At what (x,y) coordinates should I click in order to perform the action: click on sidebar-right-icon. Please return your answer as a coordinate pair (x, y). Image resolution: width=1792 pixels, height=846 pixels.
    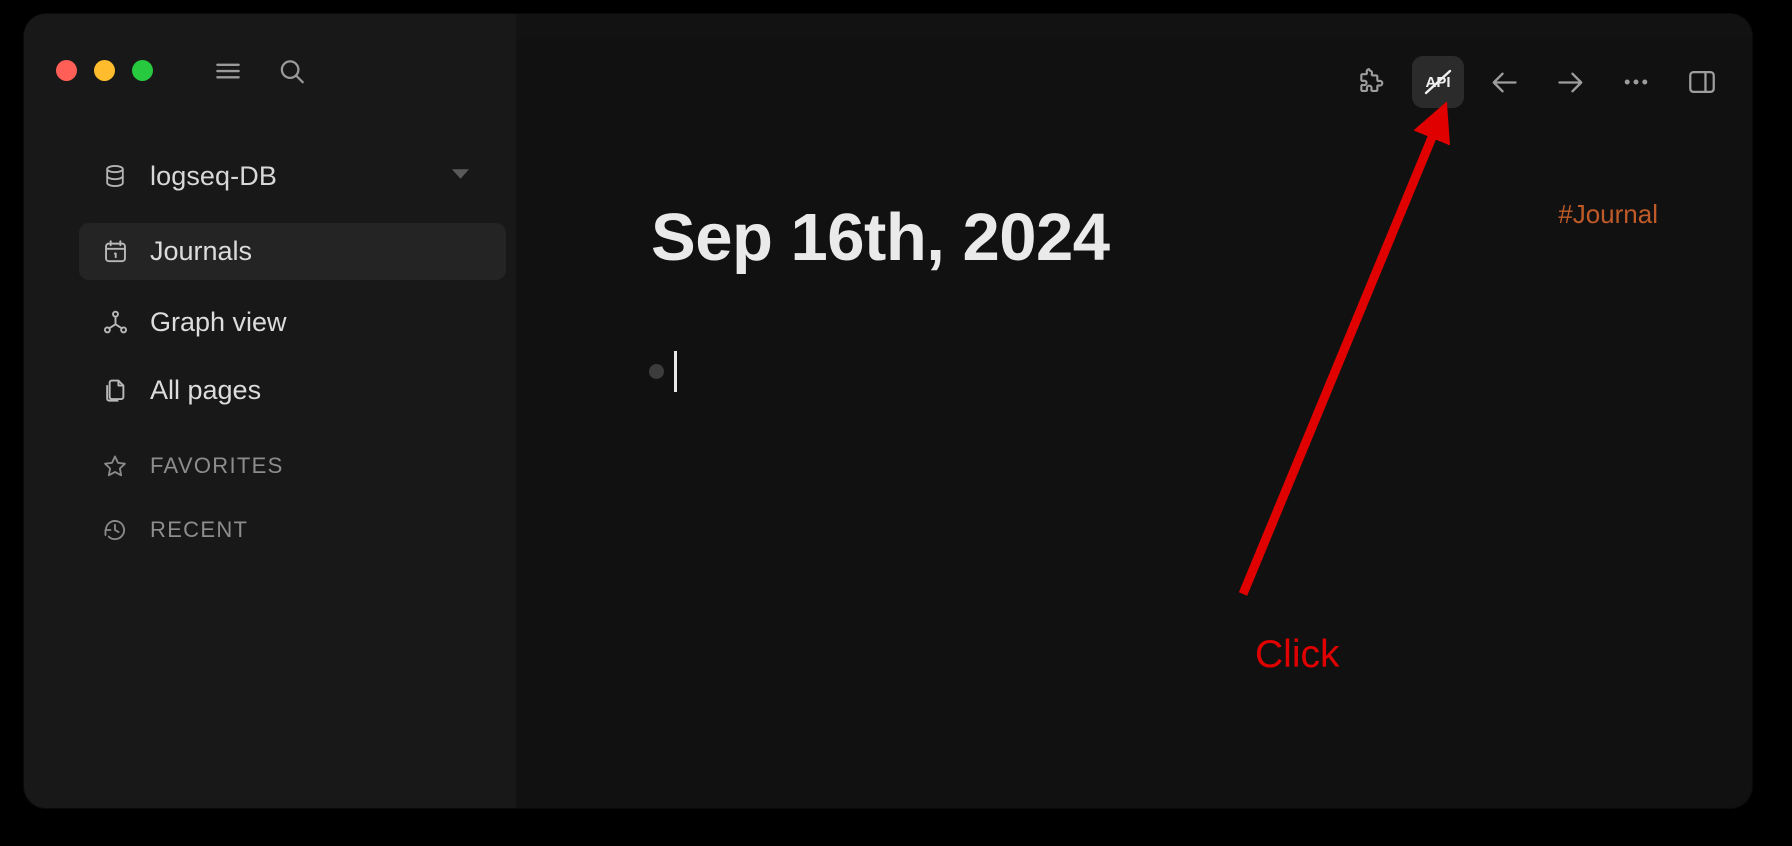
    Looking at the image, I should click on (1702, 82).